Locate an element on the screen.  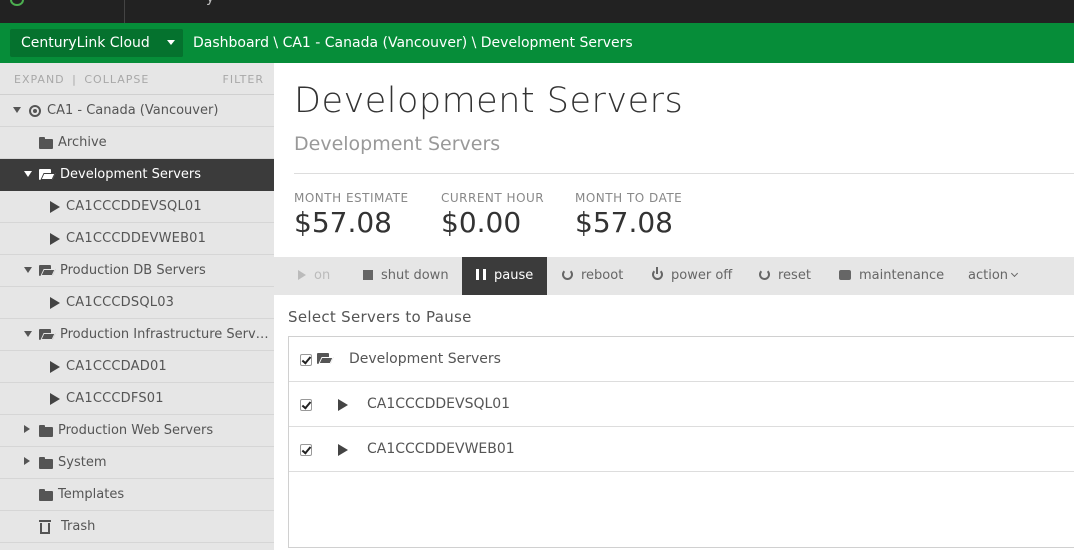
list-item: CA1CCCDDEVWEB01 is located at coordinates (681, 449).